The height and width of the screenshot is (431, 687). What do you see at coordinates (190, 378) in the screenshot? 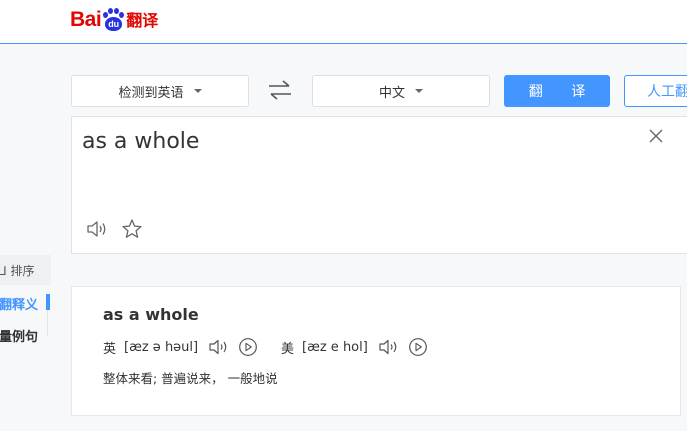
I see `result-meaning: 整体来看; 普遍说来， 一般地说` at bounding box center [190, 378].